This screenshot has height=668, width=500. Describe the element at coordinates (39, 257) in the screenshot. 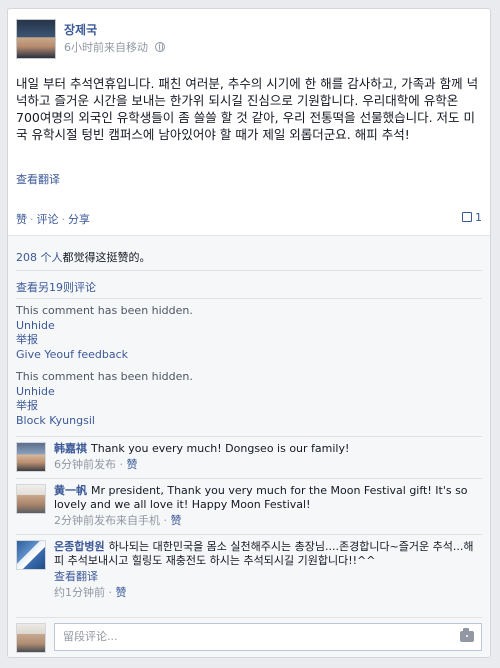

I see `likes-count-link: 208 个人` at that location.